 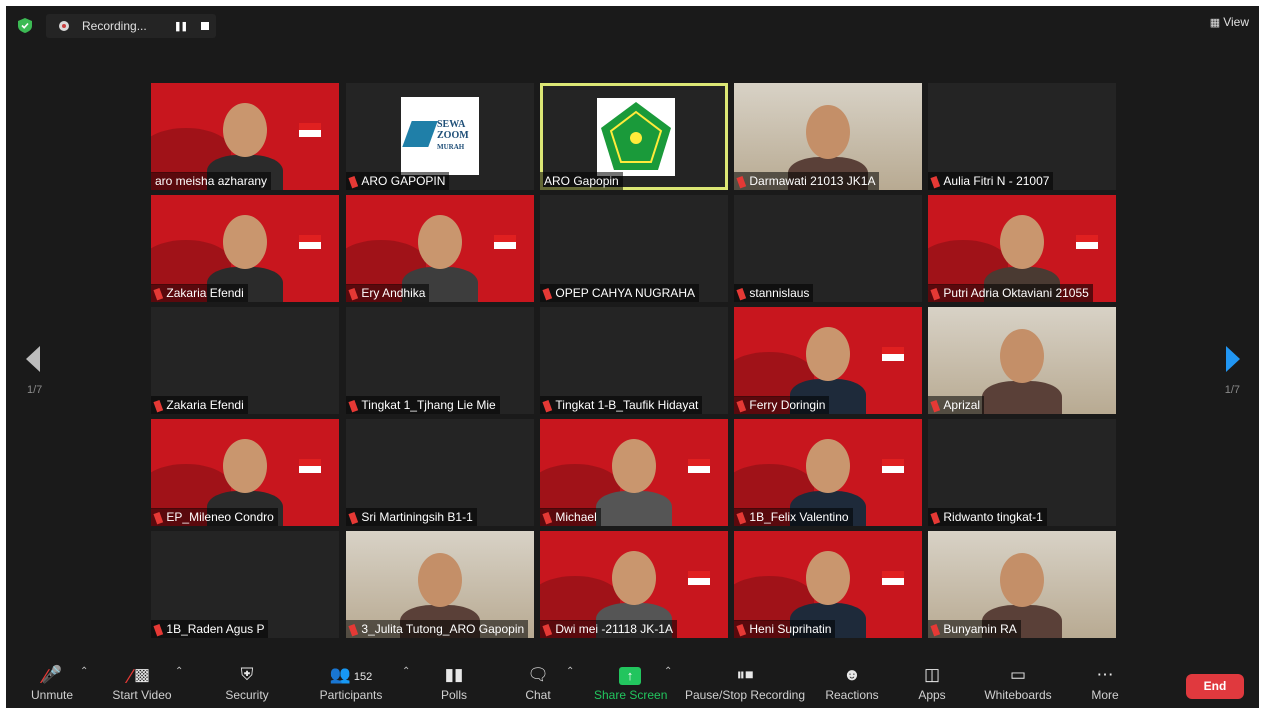 I want to click on participant-name: stannislaus, so click(x=779, y=293).